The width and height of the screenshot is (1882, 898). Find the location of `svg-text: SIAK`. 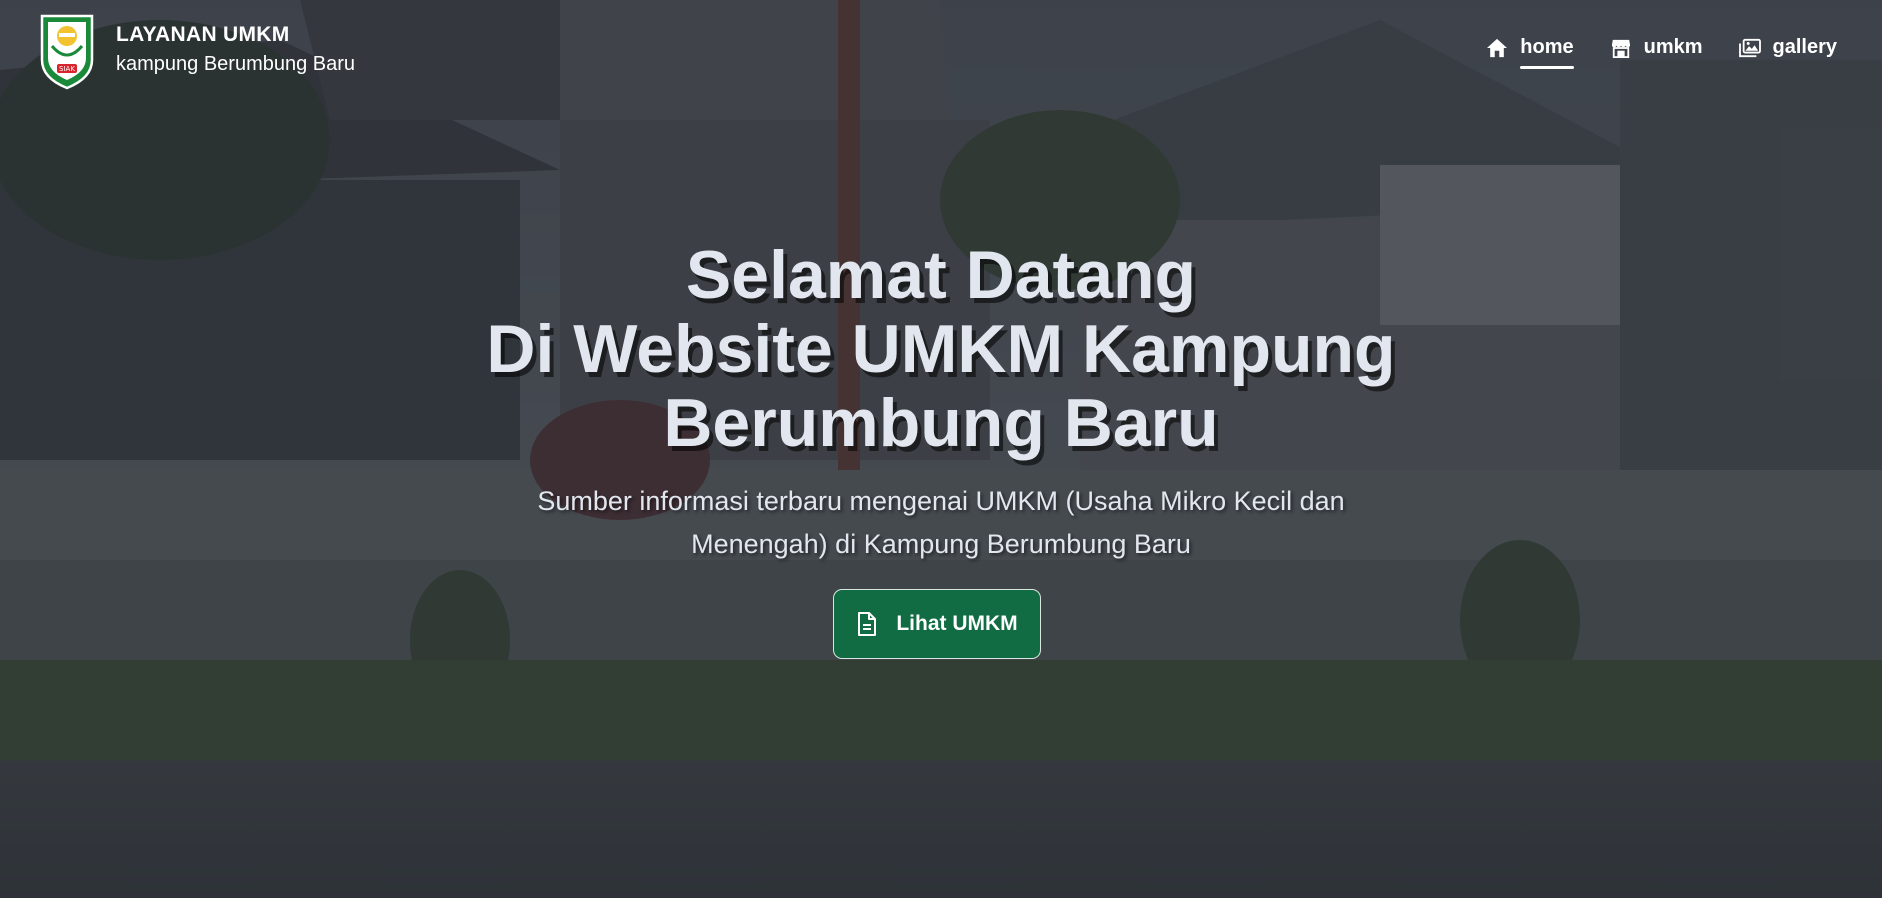

svg-text: SIAK is located at coordinates (67, 69).